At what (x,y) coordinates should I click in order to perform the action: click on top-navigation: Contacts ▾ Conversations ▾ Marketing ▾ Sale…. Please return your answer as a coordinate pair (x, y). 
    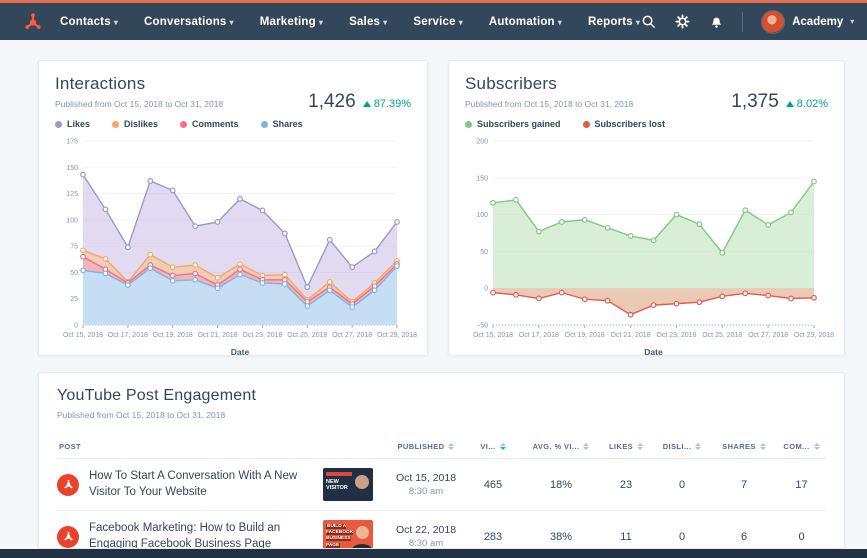
    Looking at the image, I should click on (433, 20).